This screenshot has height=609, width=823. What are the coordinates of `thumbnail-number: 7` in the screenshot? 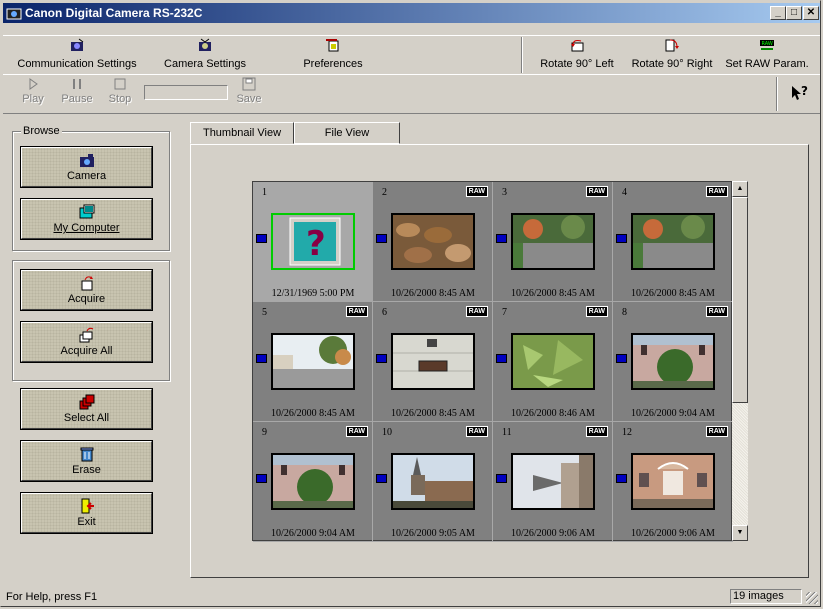 It's located at (504, 312).